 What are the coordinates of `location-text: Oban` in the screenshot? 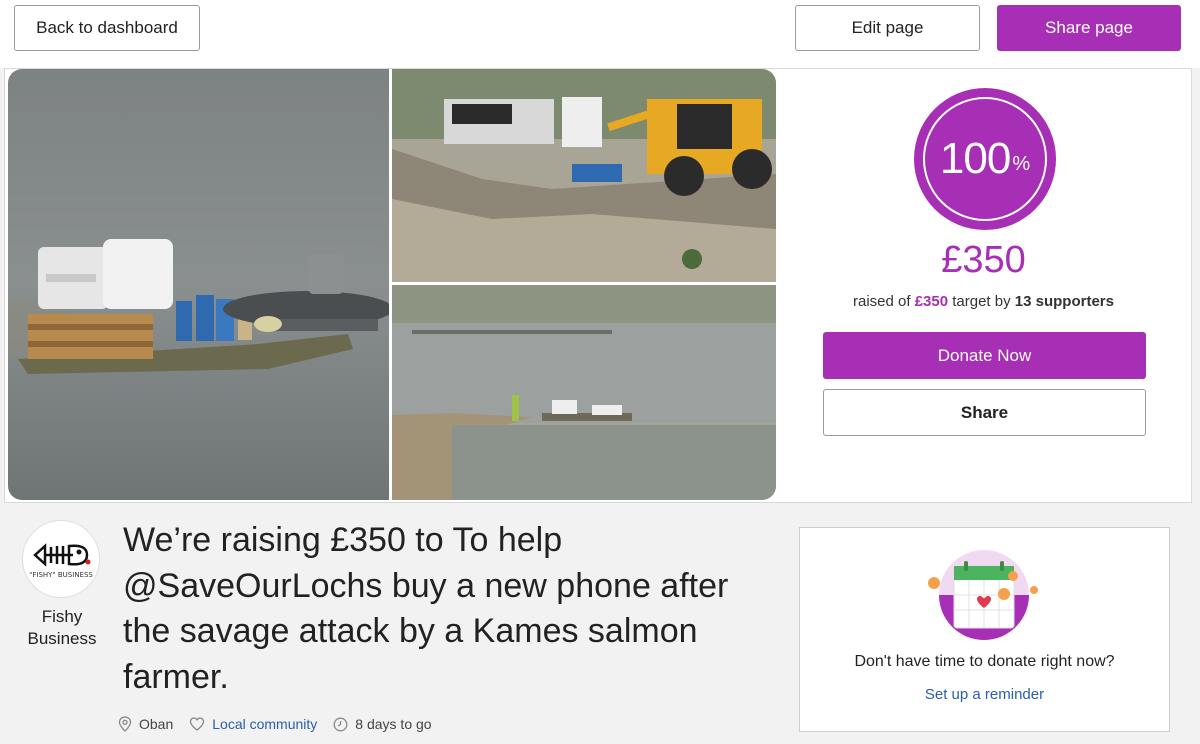 It's located at (156, 724).